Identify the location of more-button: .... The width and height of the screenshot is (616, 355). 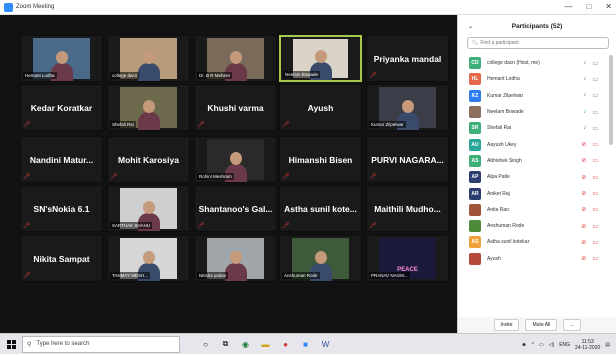
(572, 325).